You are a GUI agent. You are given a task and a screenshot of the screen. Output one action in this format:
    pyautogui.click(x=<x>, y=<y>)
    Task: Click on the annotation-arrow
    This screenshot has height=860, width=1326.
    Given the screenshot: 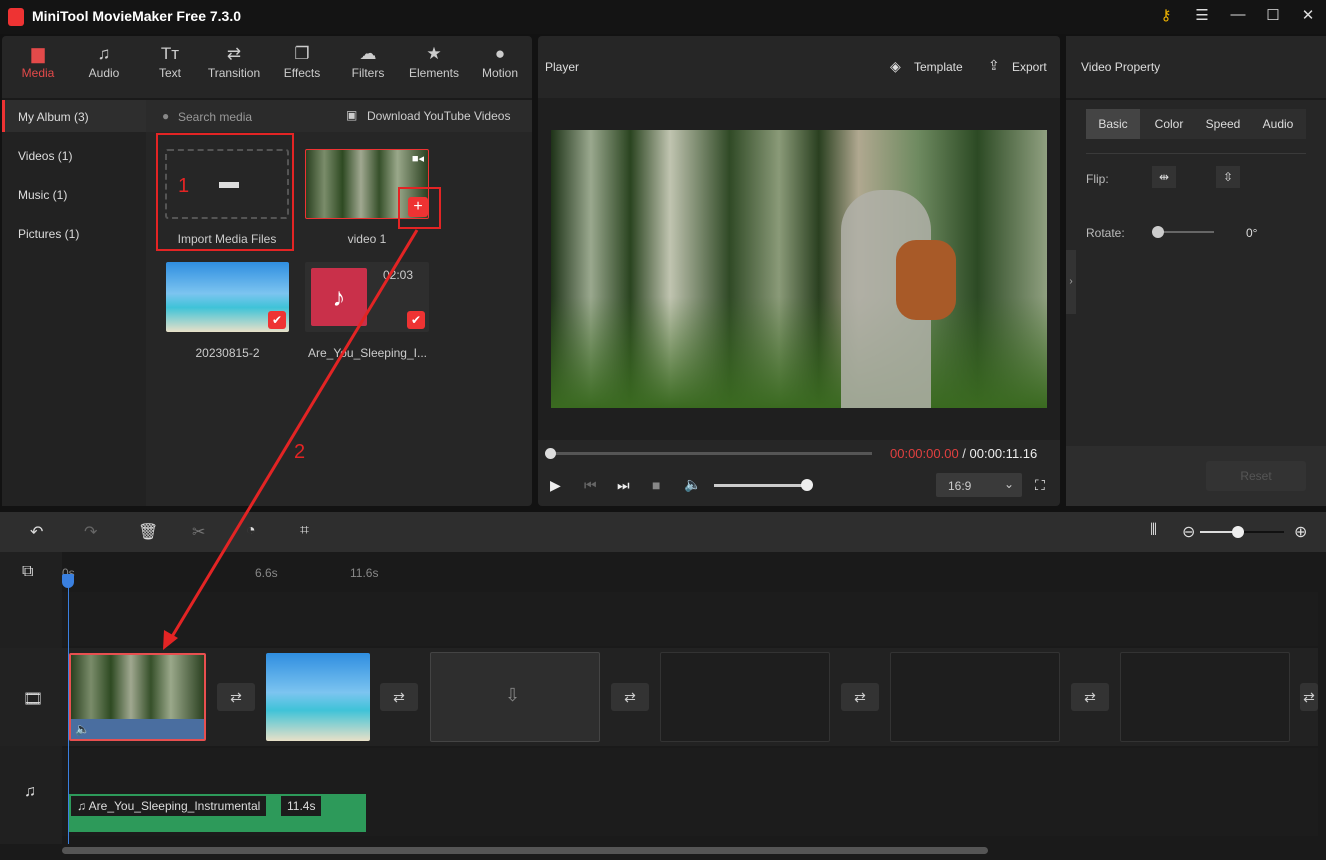 What is the action you would take?
    pyautogui.click(x=291, y=439)
    